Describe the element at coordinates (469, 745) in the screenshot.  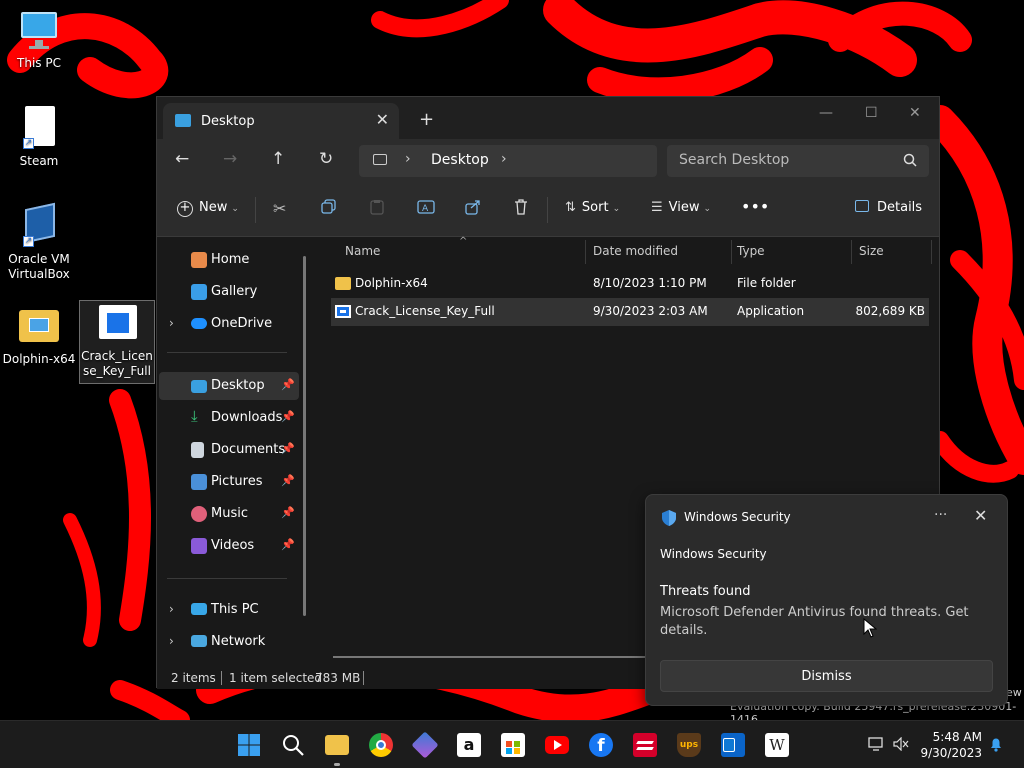
I see `amazon-icon: a` at that location.